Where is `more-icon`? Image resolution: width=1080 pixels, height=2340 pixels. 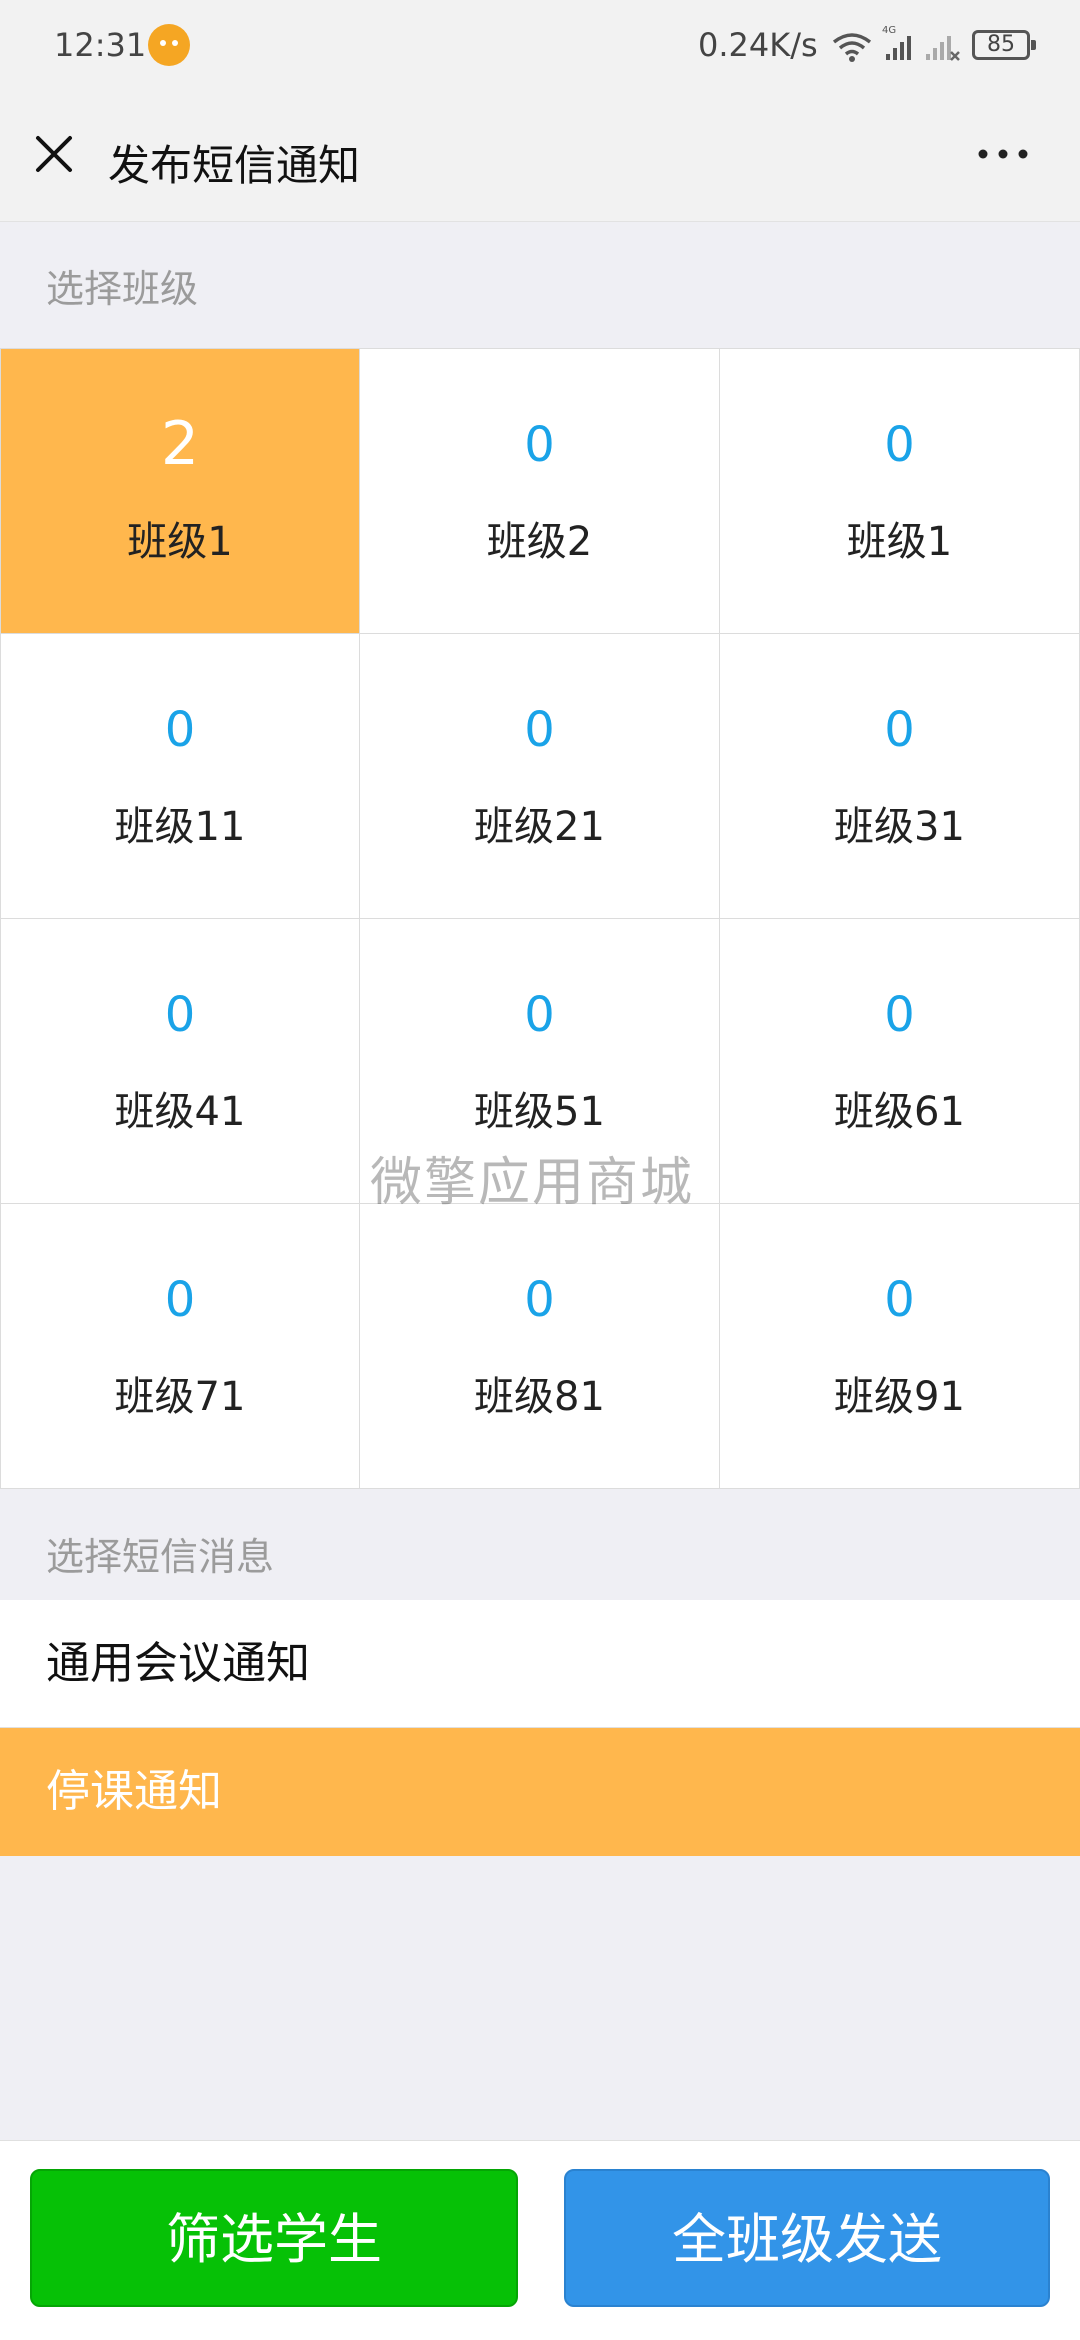 more-icon is located at coordinates (1003, 154).